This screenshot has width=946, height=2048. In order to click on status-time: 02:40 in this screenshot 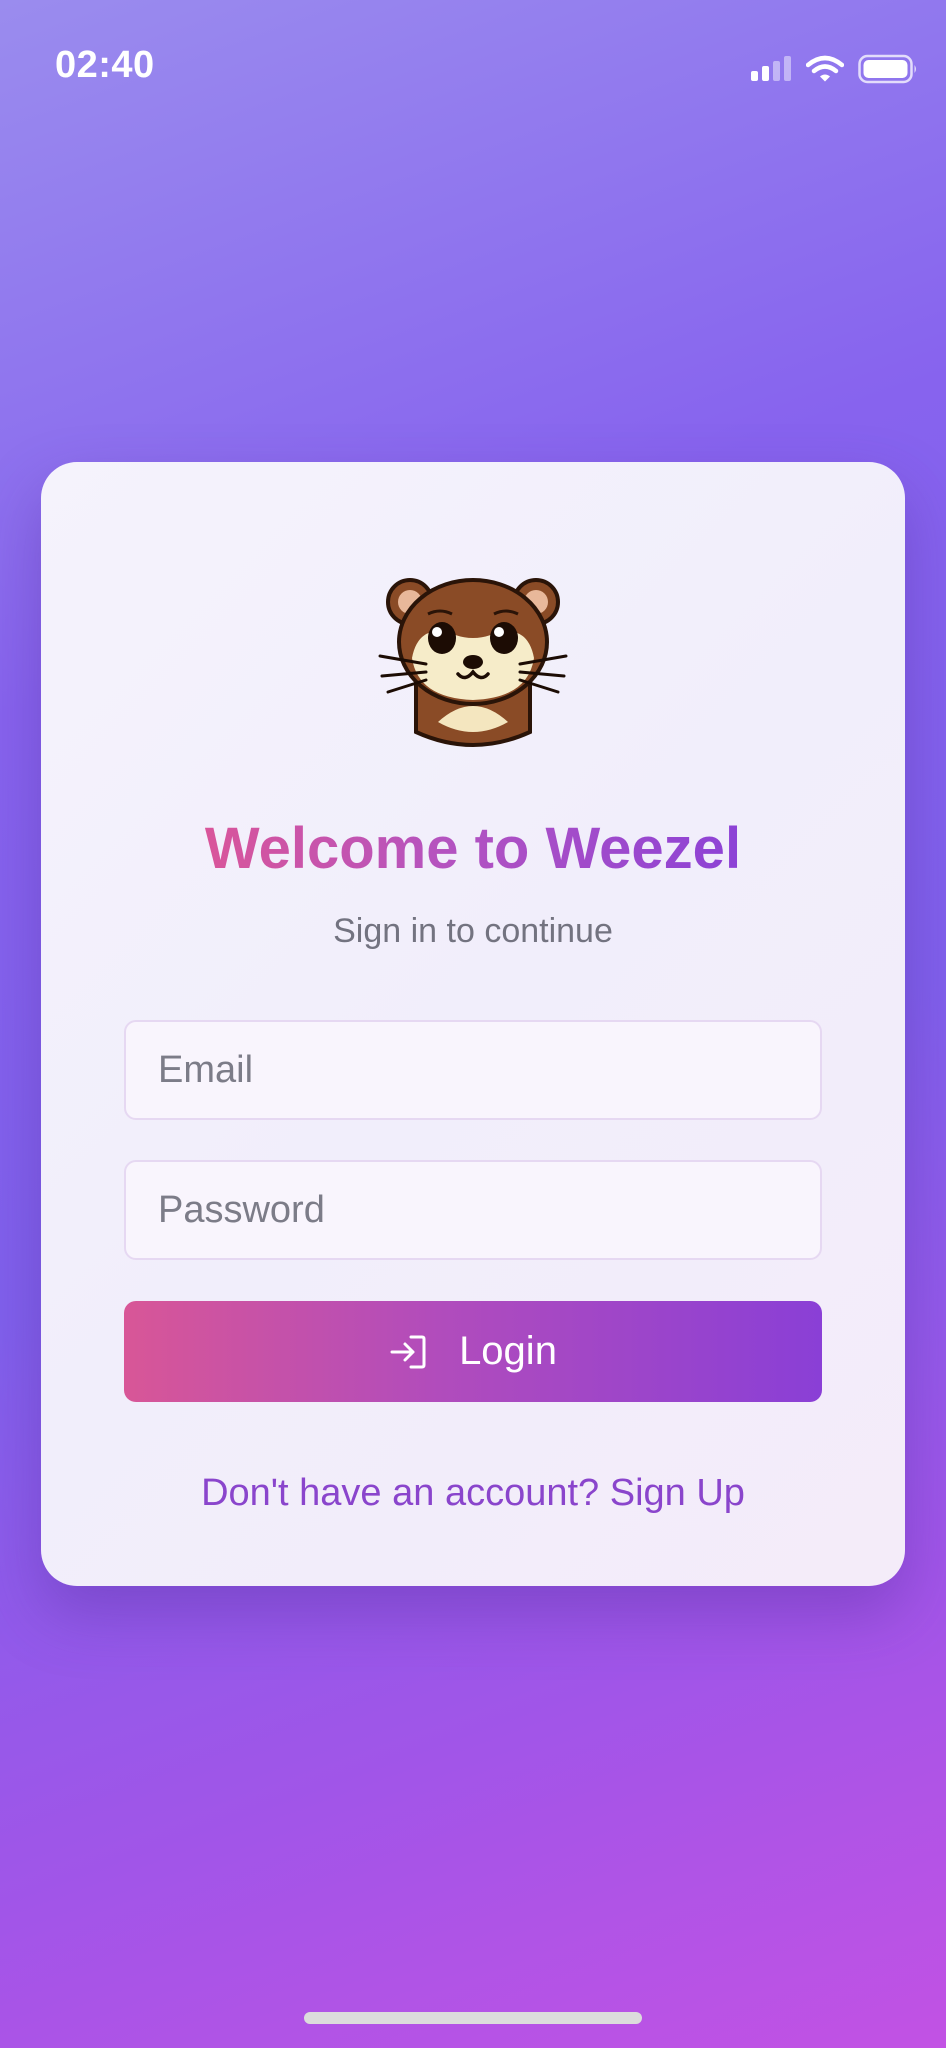, I will do `click(105, 65)`.